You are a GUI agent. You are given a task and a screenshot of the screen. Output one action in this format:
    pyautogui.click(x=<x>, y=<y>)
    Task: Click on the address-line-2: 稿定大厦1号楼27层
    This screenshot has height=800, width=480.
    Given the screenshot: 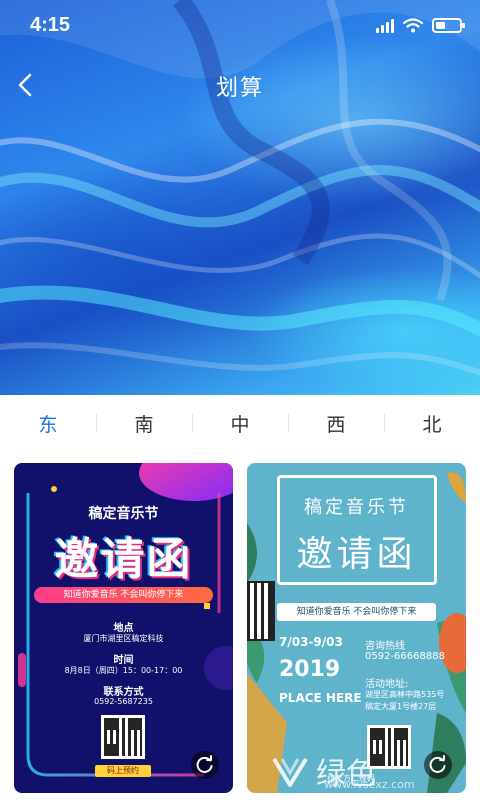 What is the action you would take?
    pyautogui.click(x=401, y=706)
    